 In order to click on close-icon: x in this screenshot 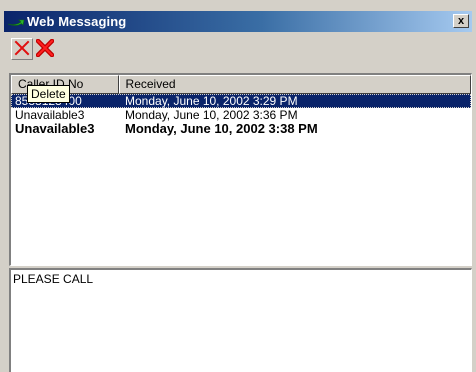, I will do `click(461, 20)`.